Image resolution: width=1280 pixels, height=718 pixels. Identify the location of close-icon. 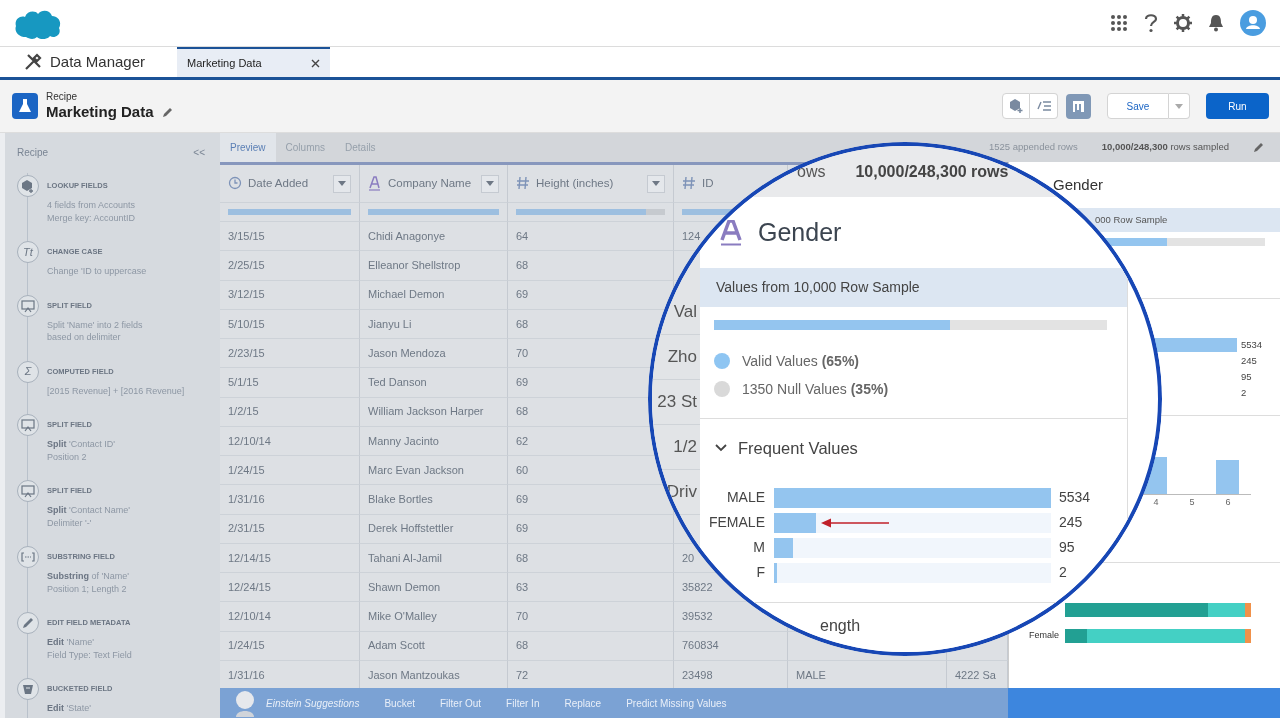
(316, 63).